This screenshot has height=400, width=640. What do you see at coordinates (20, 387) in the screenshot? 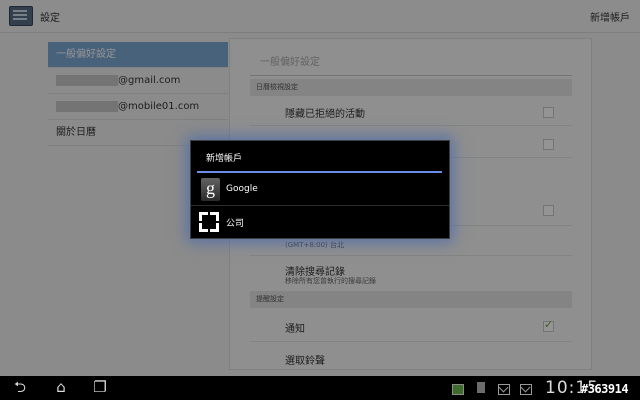
I see `back-icon: ⮌` at bounding box center [20, 387].